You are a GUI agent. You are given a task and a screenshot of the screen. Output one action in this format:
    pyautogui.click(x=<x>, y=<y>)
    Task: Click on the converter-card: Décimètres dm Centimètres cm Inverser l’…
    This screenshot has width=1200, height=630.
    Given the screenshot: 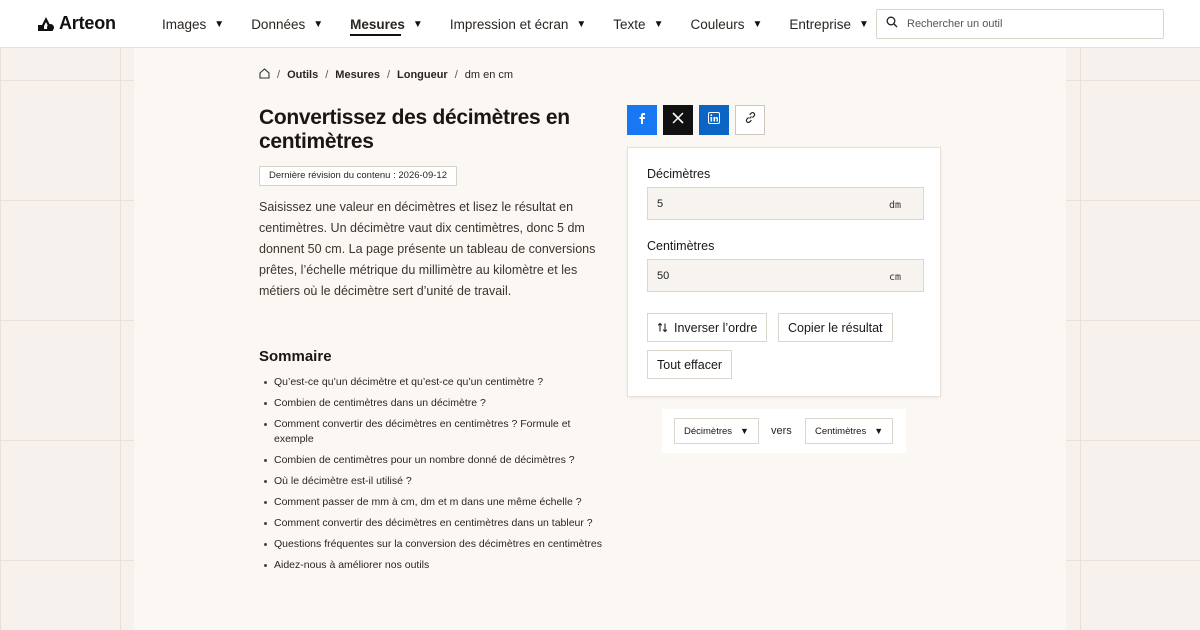 What is the action you would take?
    pyautogui.click(x=784, y=272)
    